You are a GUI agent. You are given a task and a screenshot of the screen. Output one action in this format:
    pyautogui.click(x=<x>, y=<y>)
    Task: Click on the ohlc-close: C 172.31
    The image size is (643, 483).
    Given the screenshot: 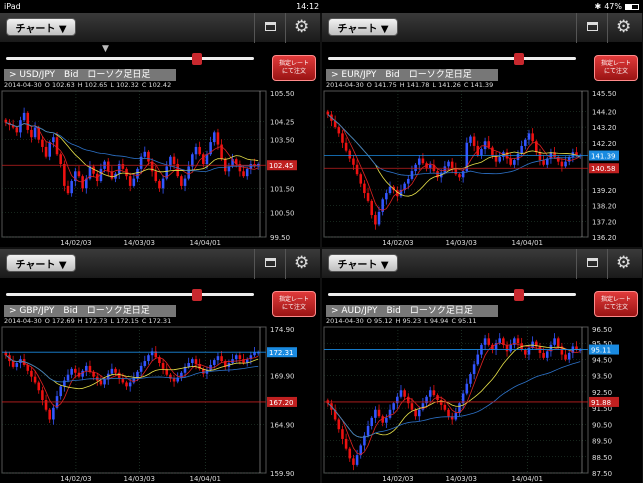 What is the action you would take?
    pyautogui.click(x=156, y=321)
    